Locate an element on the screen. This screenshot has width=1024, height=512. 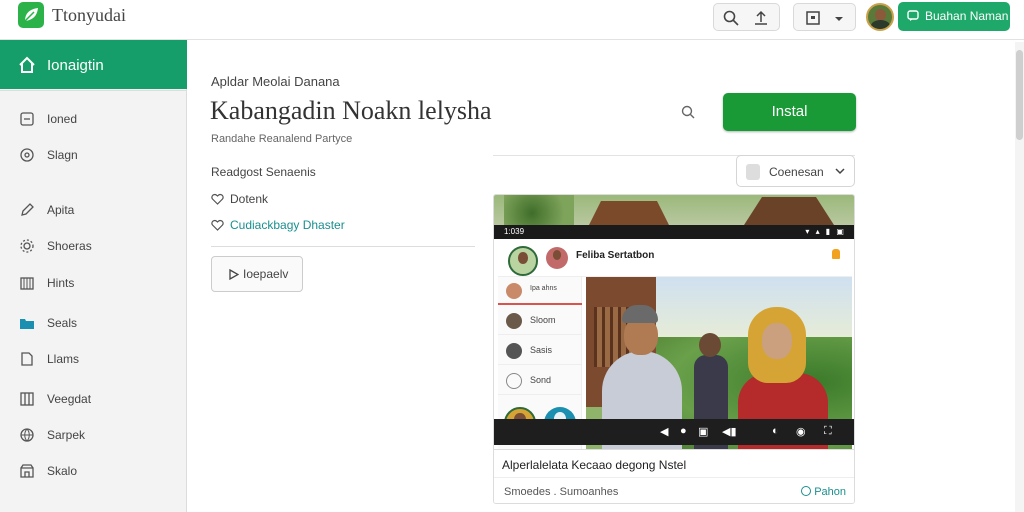
sidebar-item-label: Apita is located at coordinates (61, 210).